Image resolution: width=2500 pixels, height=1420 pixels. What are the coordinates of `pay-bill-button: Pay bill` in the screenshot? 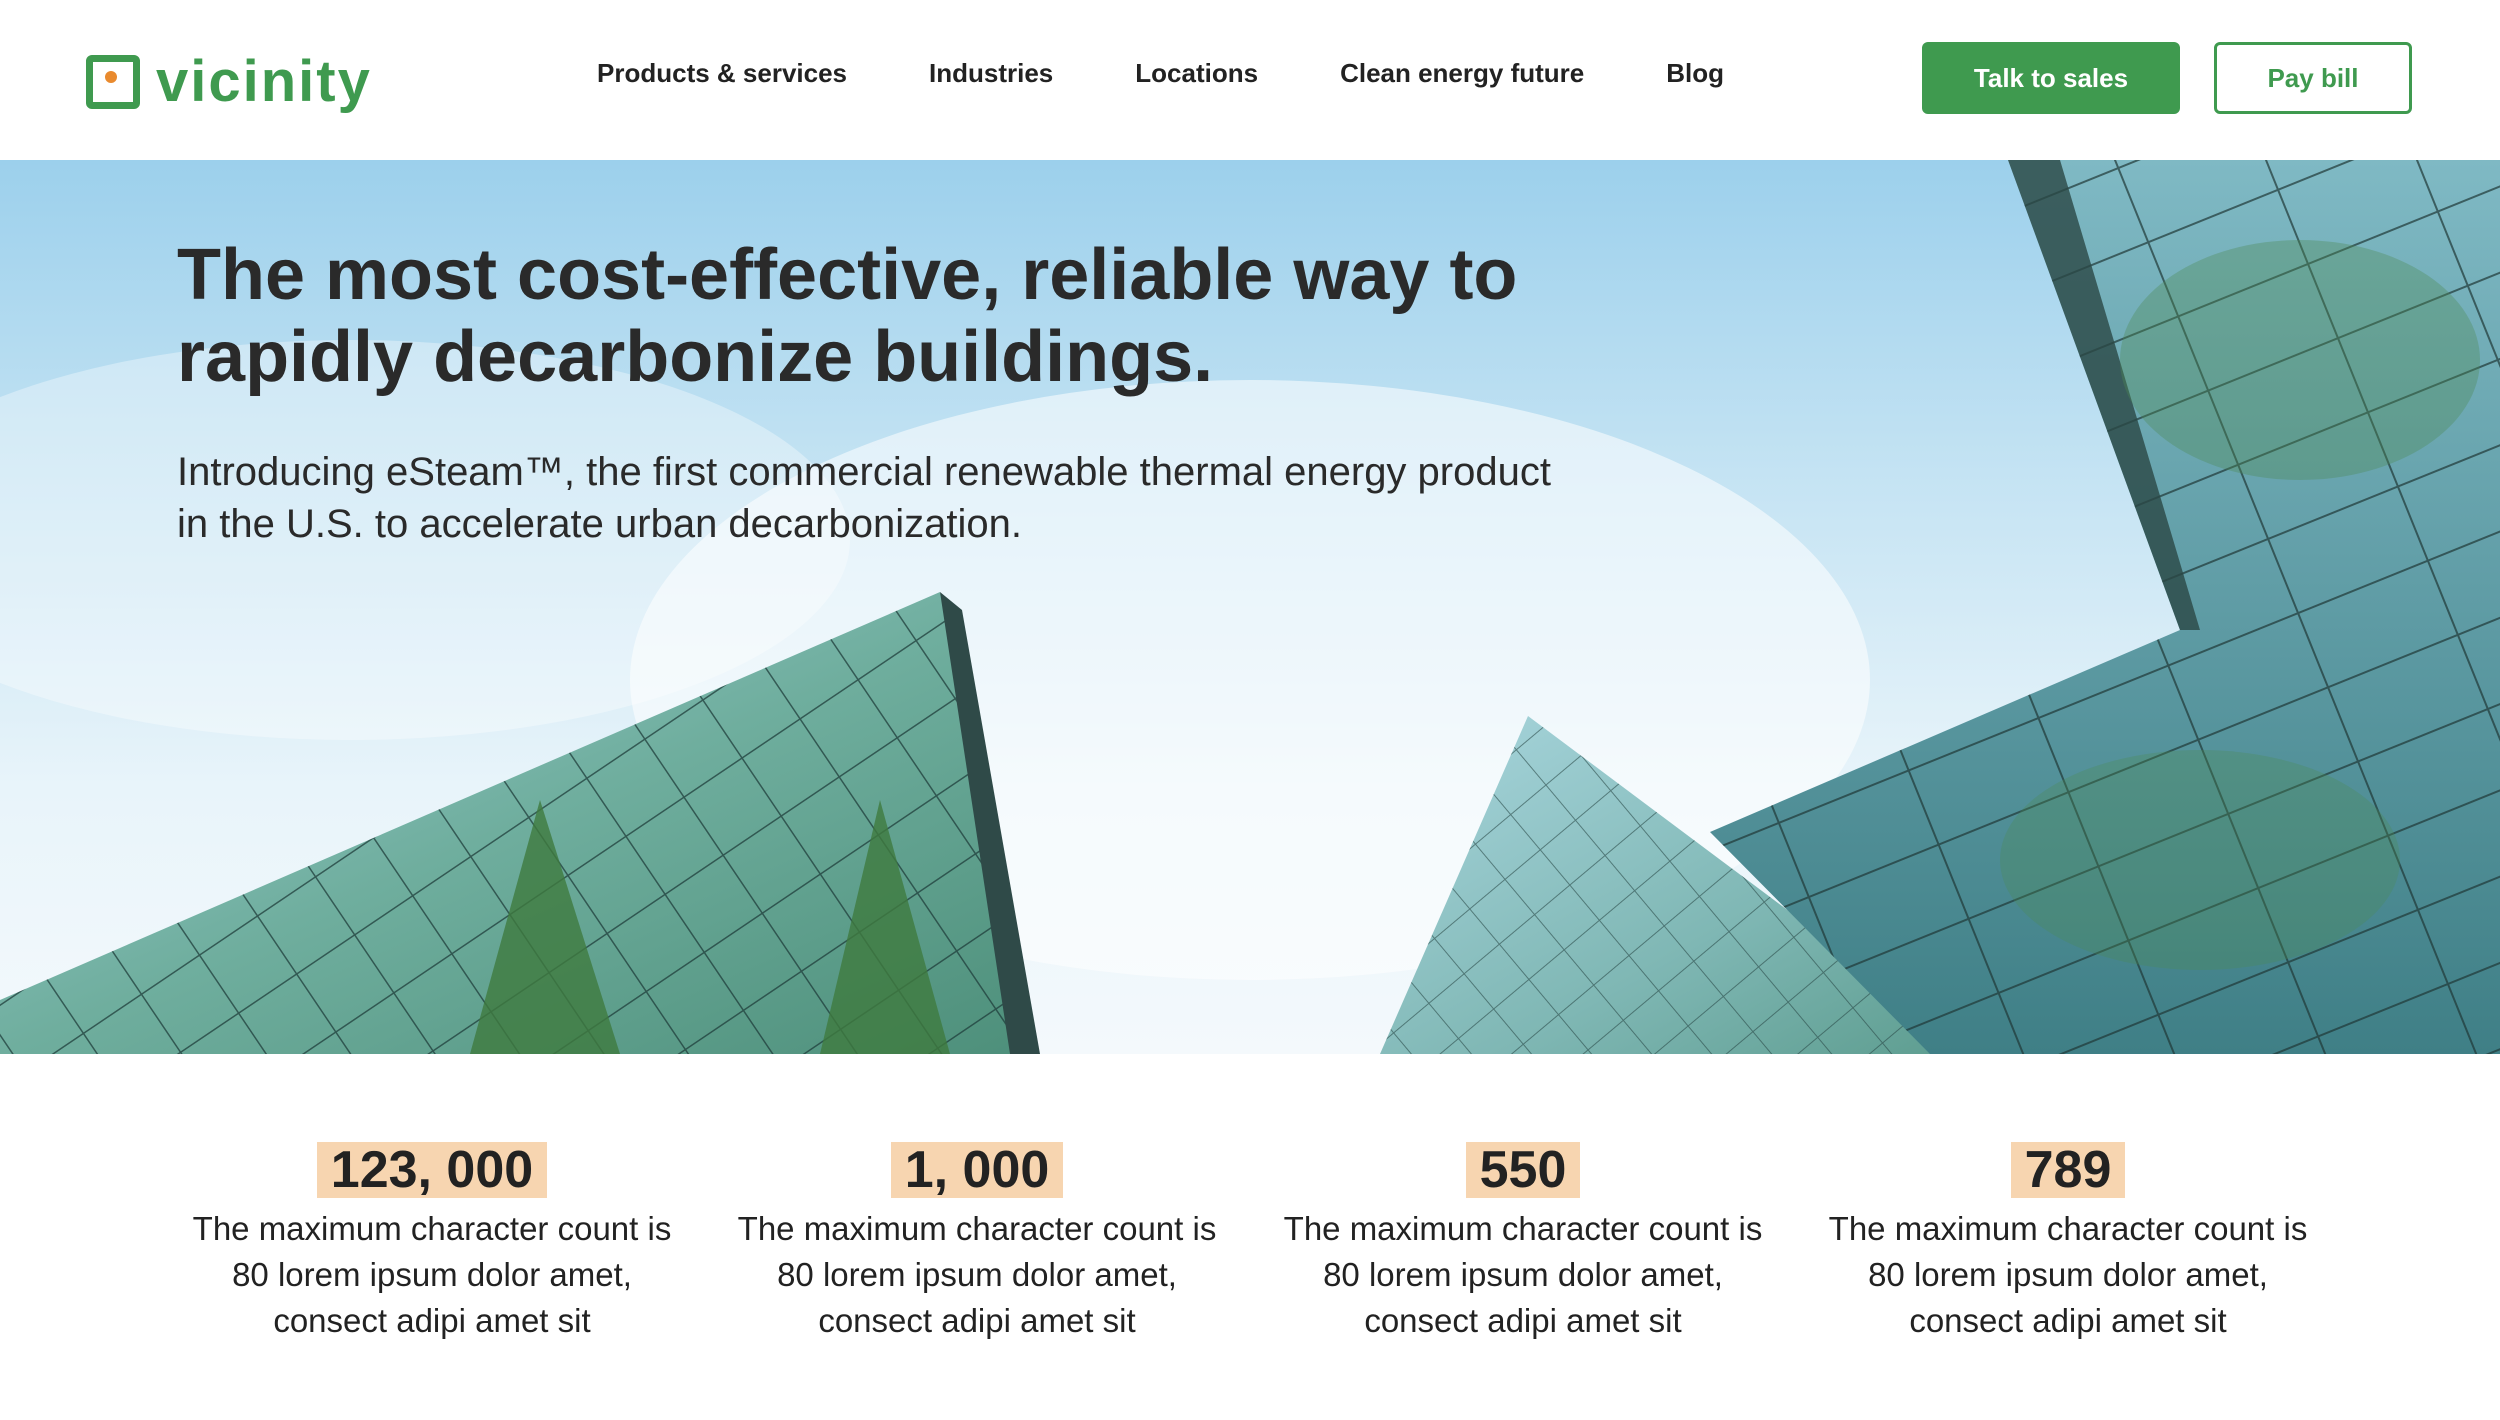 It's located at (2313, 78).